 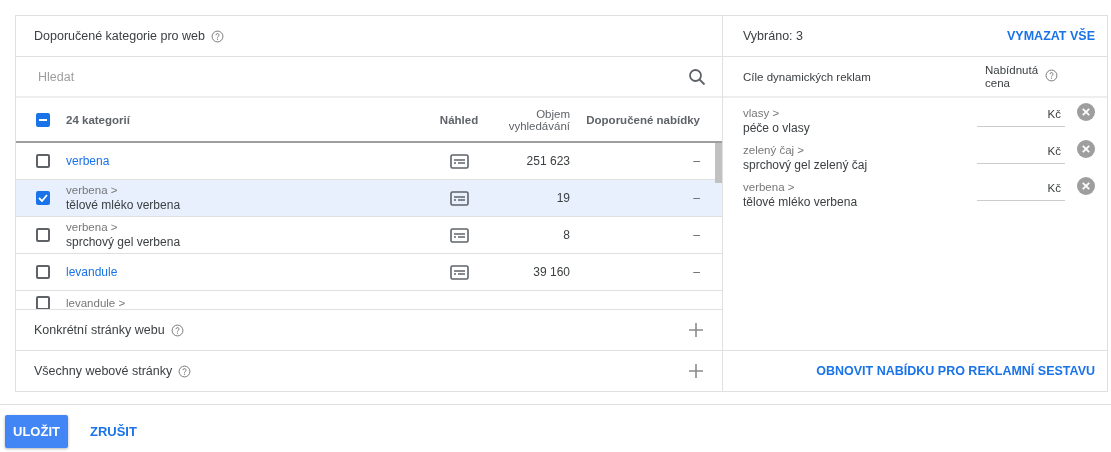 What do you see at coordinates (806, 165) in the screenshot?
I see `target-name: sprchový gel zelený čaj` at bounding box center [806, 165].